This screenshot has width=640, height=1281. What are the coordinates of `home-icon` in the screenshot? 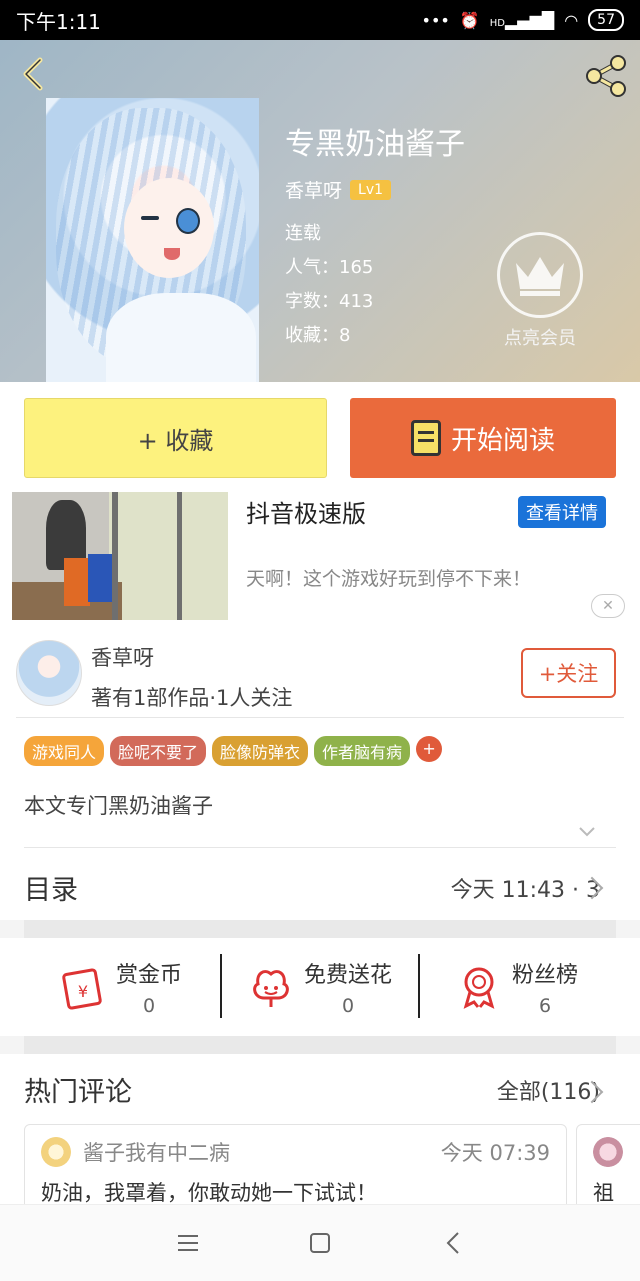 It's located at (320, 1243).